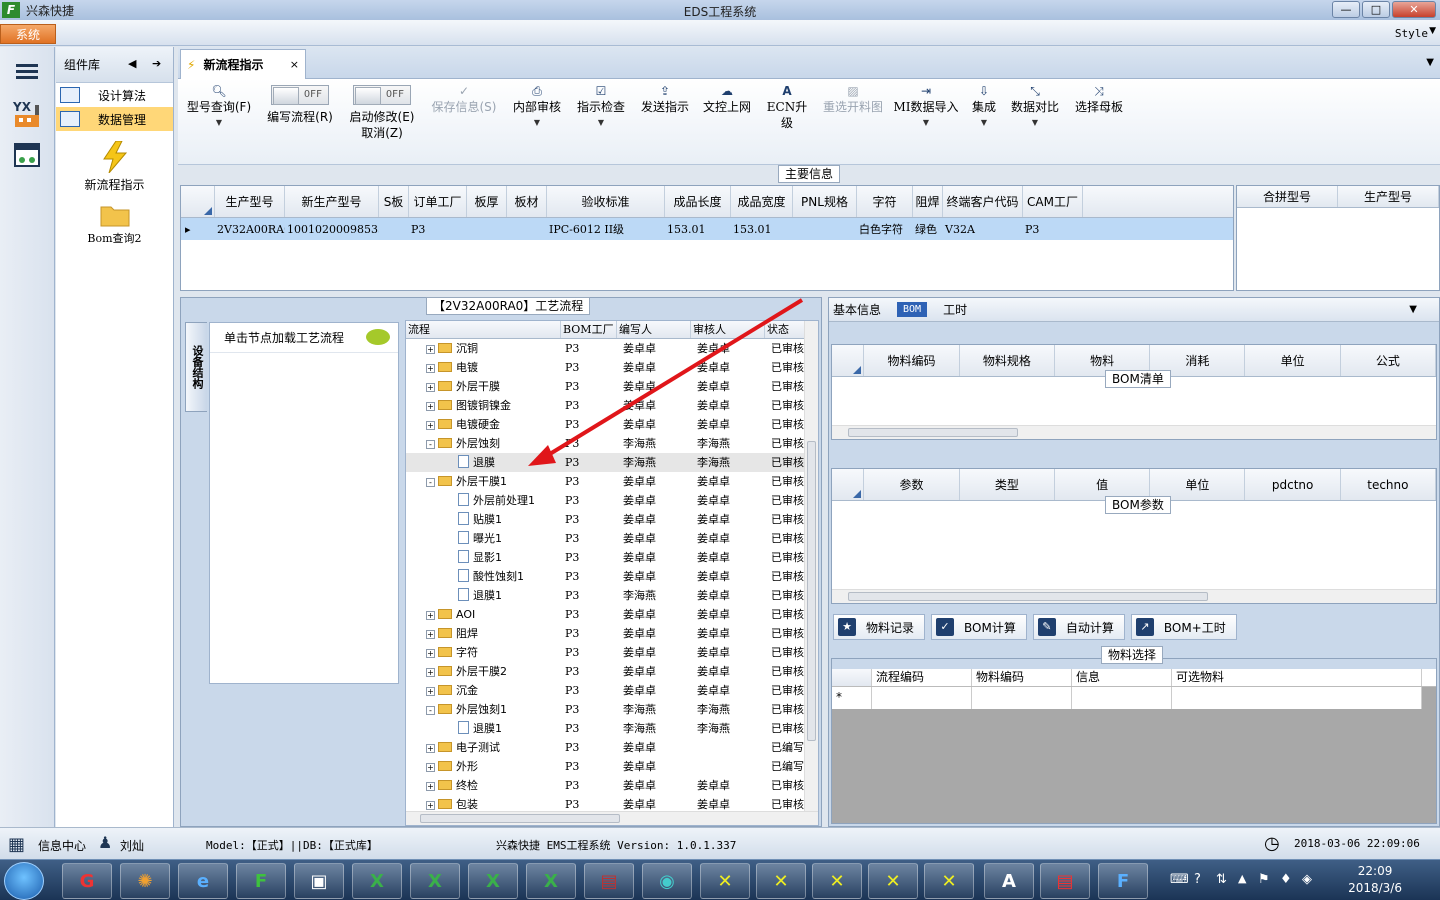 The image size is (1440, 900). What do you see at coordinates (27, 71) in the screenshot?
I see `menu-icon` at bounding box center [27, 71].